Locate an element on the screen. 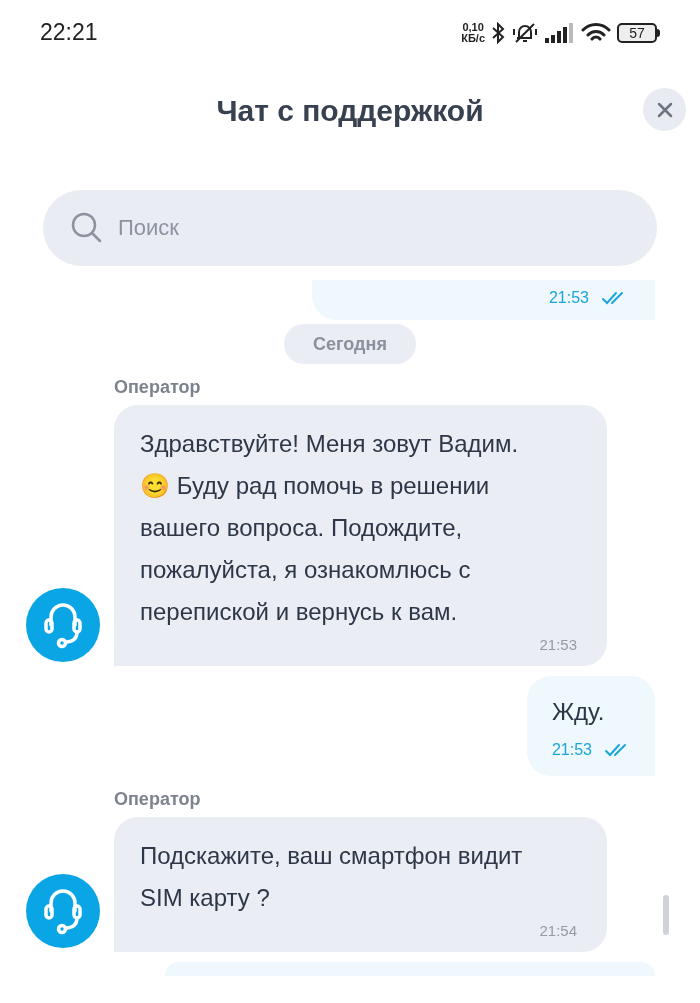  network-speed: 0,10 КБ/с is located at coordinates (473, 32).